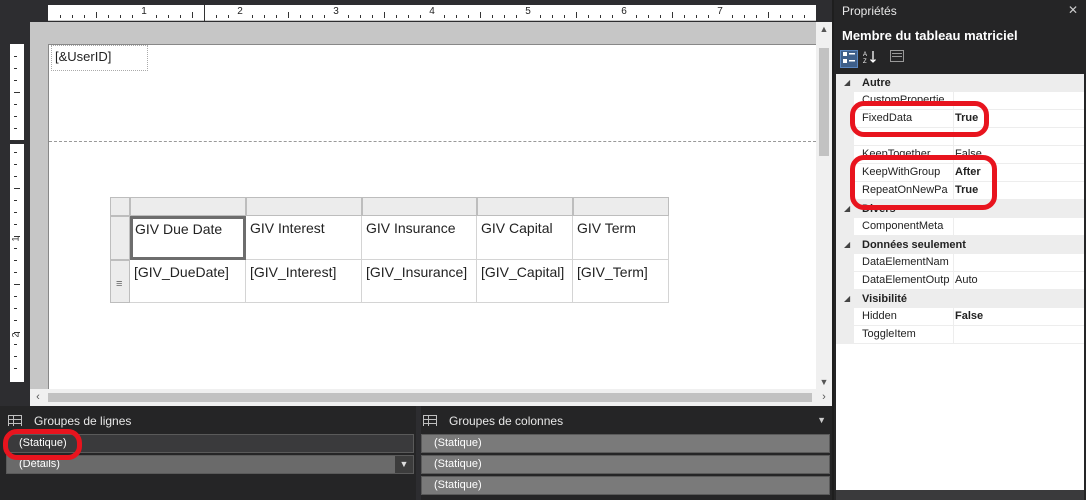 The image size is (1086, 500). I want to click on designer-vertical-scrollbar: ▲ ▼, so click(824, 205).